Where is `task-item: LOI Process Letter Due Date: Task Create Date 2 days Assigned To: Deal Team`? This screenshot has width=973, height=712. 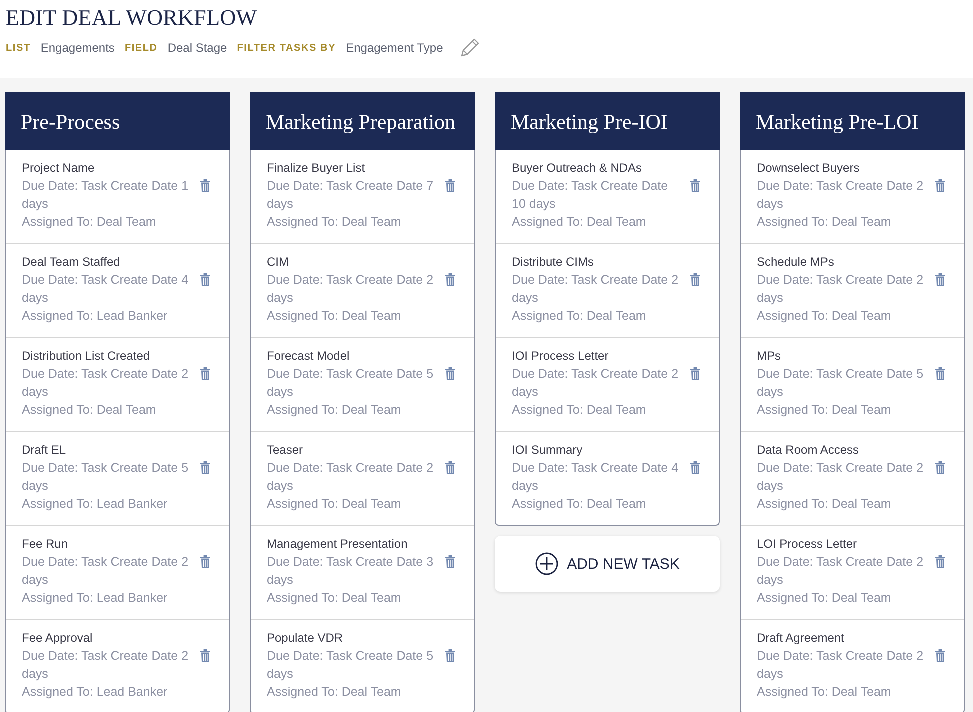 task-item: LOI Process Letter Due Date: Task Create Date 2 days Assigned To: Deal Team is located at coordinates (852, 573).